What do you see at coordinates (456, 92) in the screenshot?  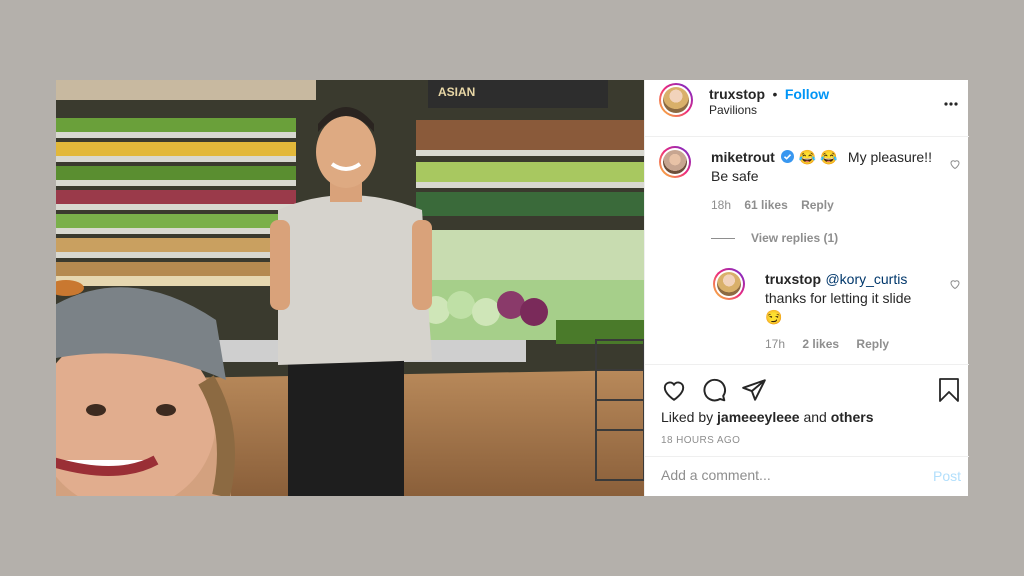 I see `store-sign-text: ASIAN` at bounding box center [456, 92].